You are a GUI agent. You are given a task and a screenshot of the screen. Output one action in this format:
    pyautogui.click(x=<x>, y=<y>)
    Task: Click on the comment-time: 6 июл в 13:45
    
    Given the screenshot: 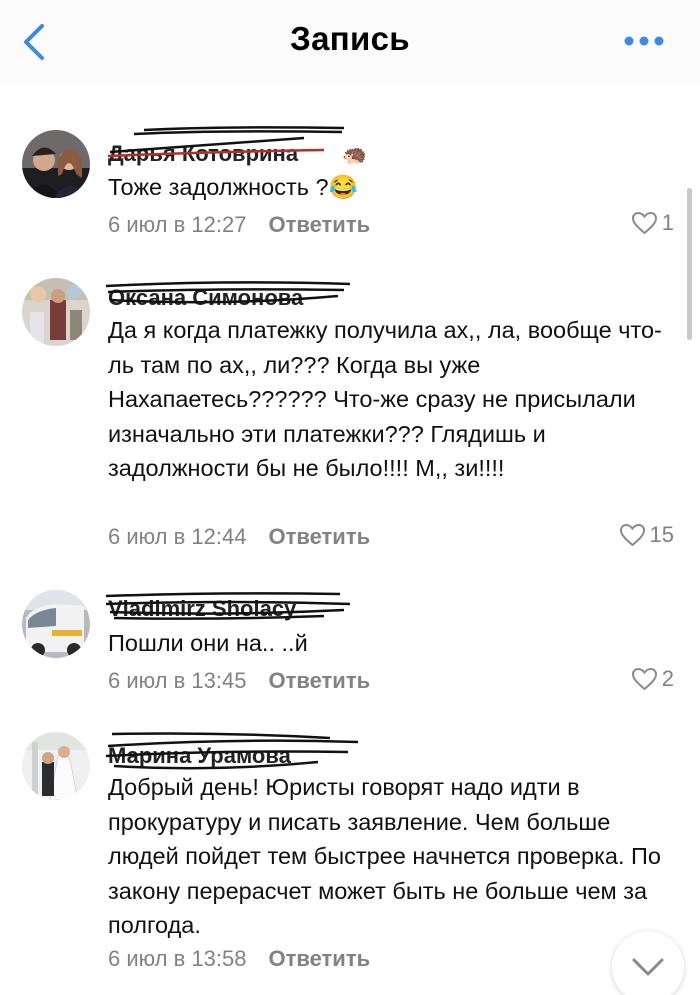 What is the action you would take?
    pyautogui.click(x=177, y=680)
    